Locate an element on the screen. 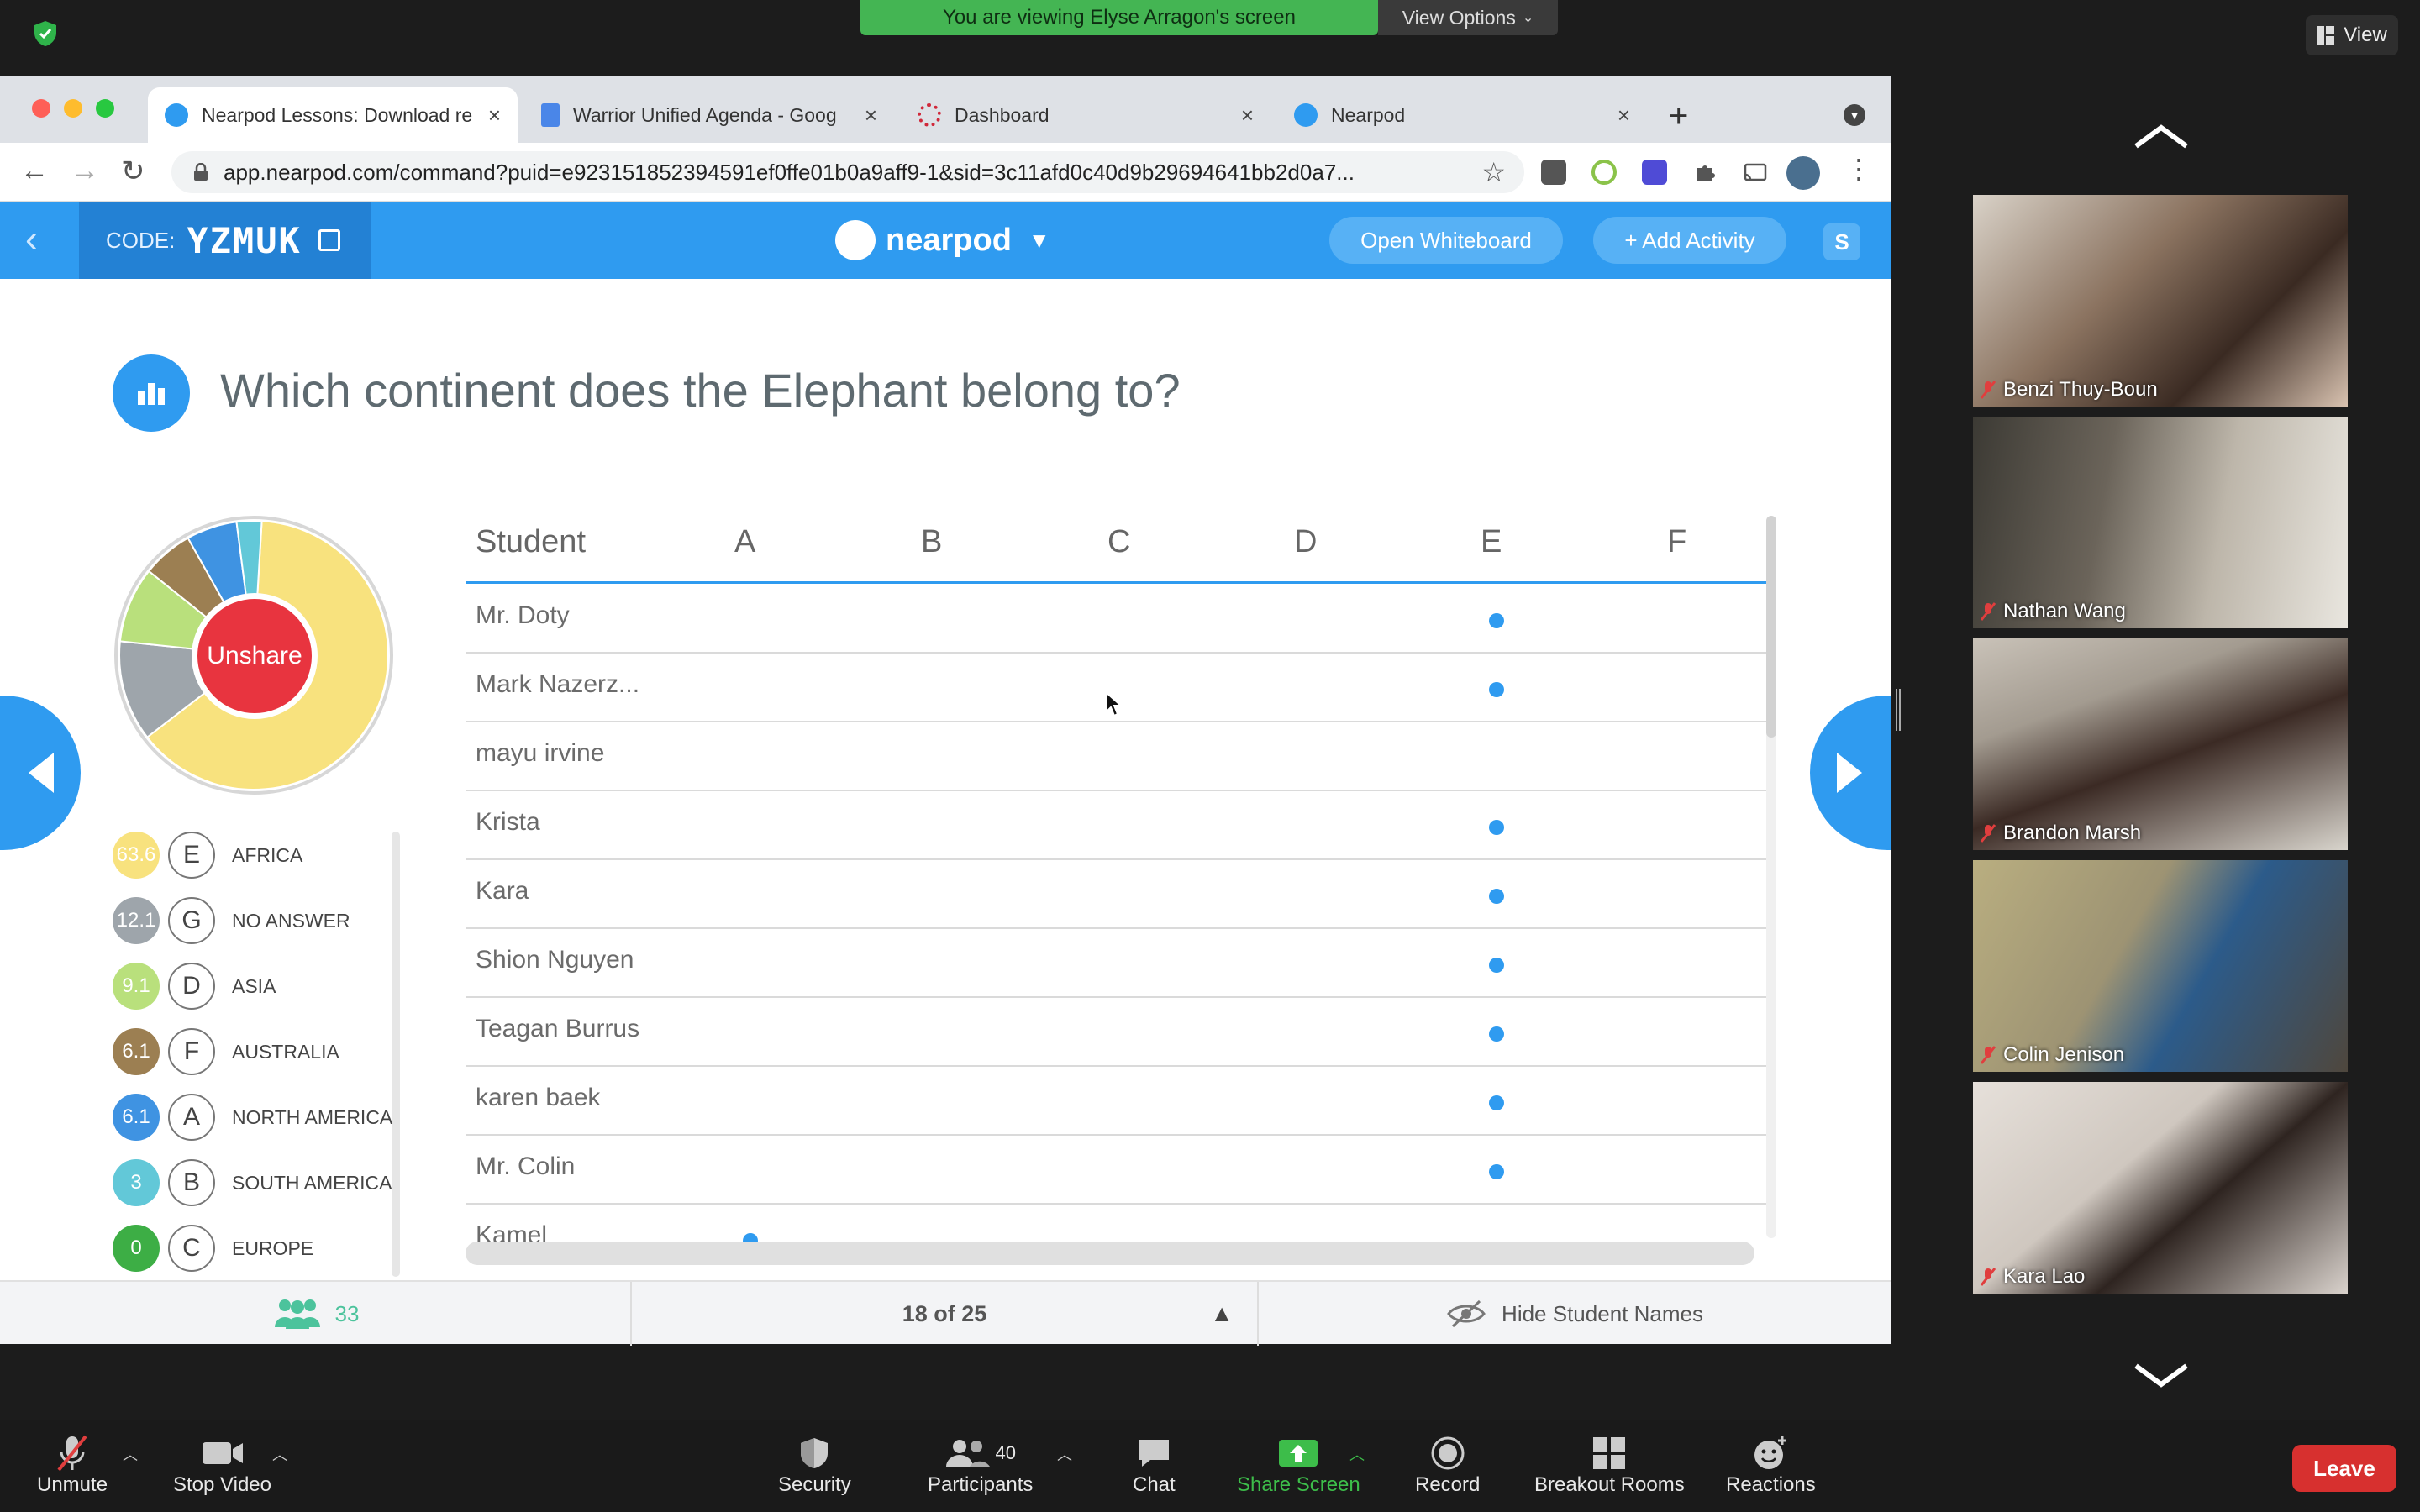 This screenshot has width=2420, height=1512. legend-scrollbar is located at coordinates (396, 1054).